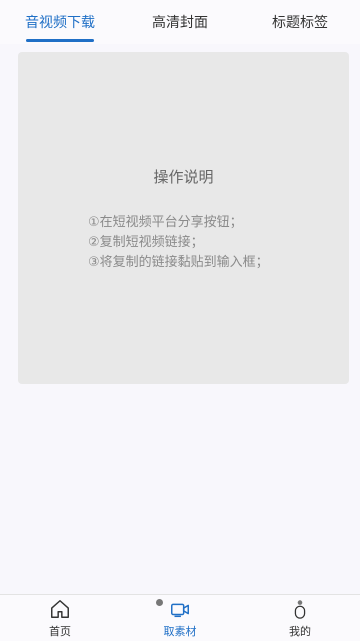 This screenshot has height=641, width=360. I want to click on tab-label: 高清封面, so click(180, 23).